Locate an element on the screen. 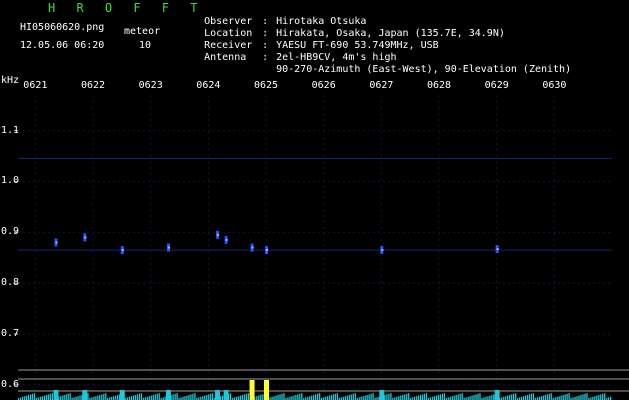  x-tick-label: 0621 is located at coordinates (35, 85).